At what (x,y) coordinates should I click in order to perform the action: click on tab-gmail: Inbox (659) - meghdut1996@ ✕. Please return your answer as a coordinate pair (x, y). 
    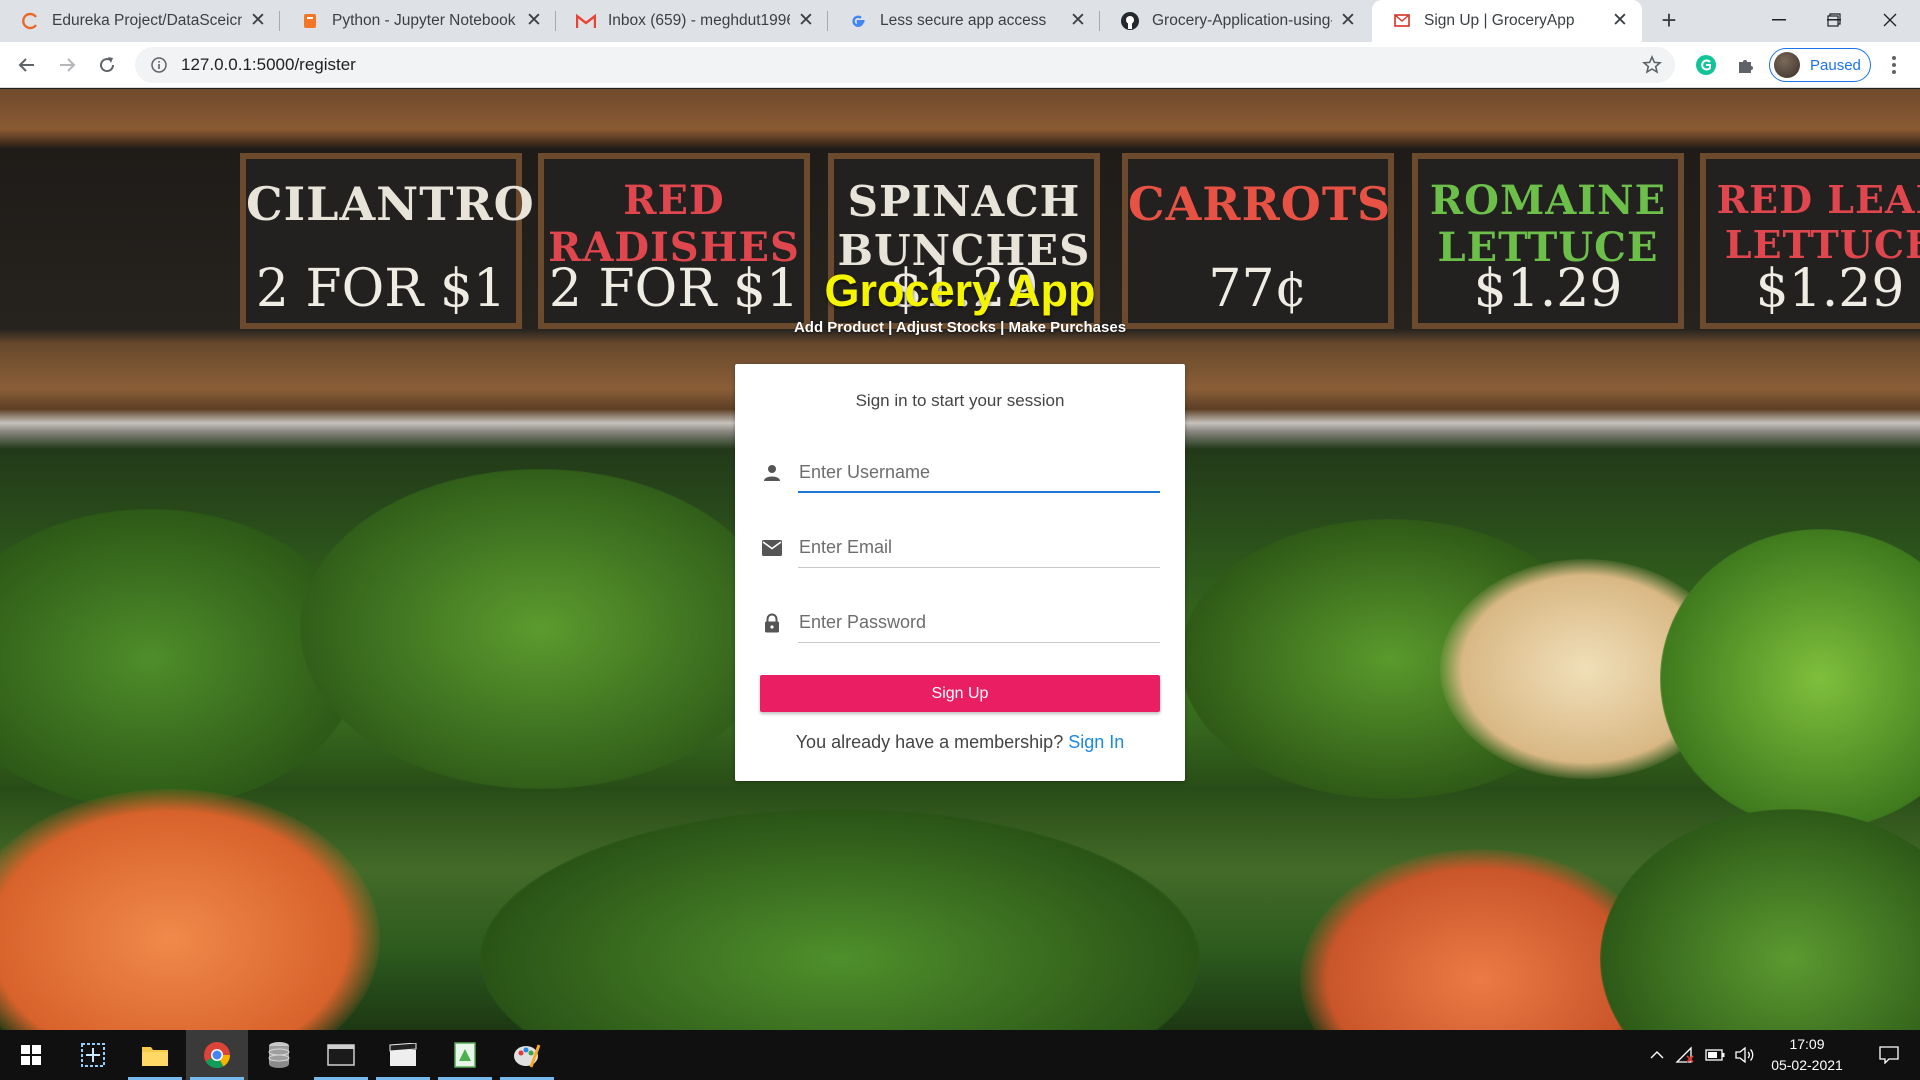
    Looking at the image, I should click on (692, 21).